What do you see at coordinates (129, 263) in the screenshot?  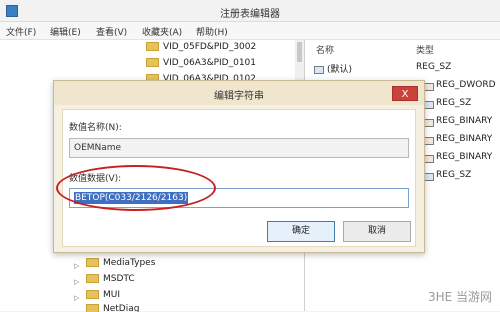 I see `tree-item-label: MediaTypes` at bounding box center [129, 263].